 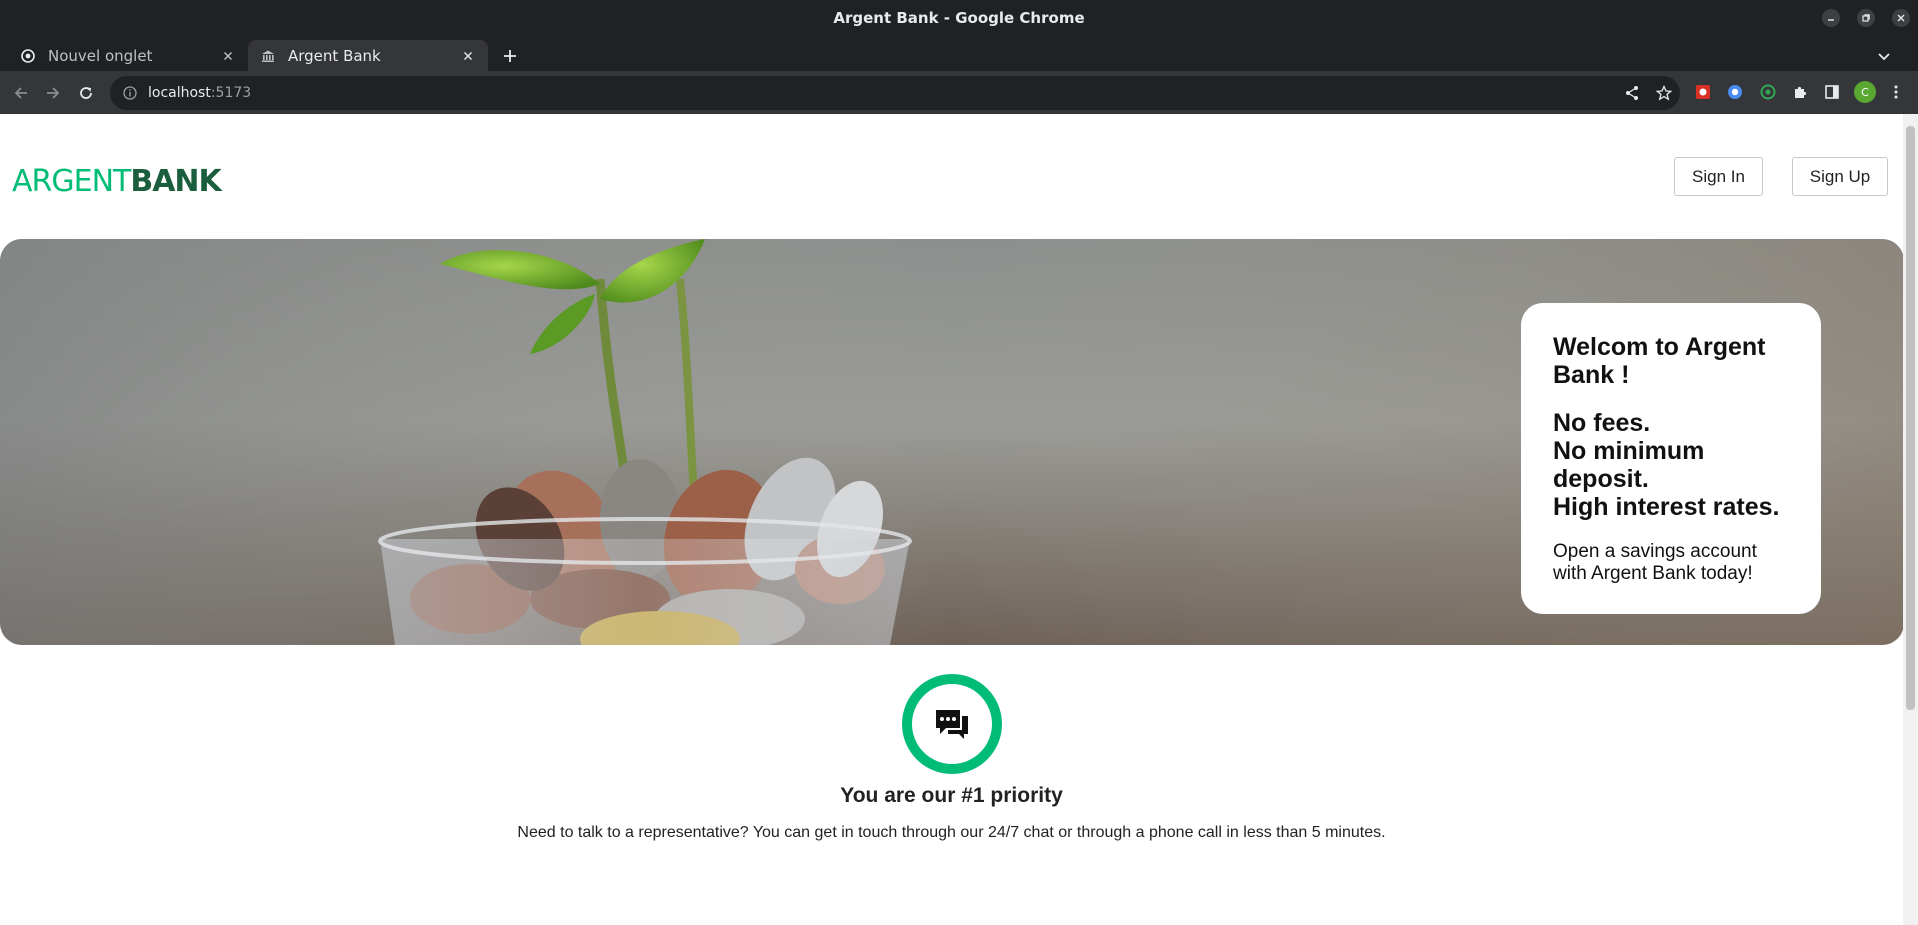 I want to click on reload-button, so click(x=86, y=93).